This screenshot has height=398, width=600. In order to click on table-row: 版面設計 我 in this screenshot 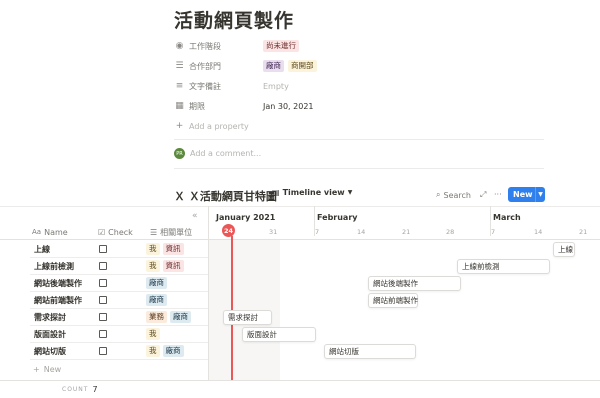, I will do `click(119, 334)`.